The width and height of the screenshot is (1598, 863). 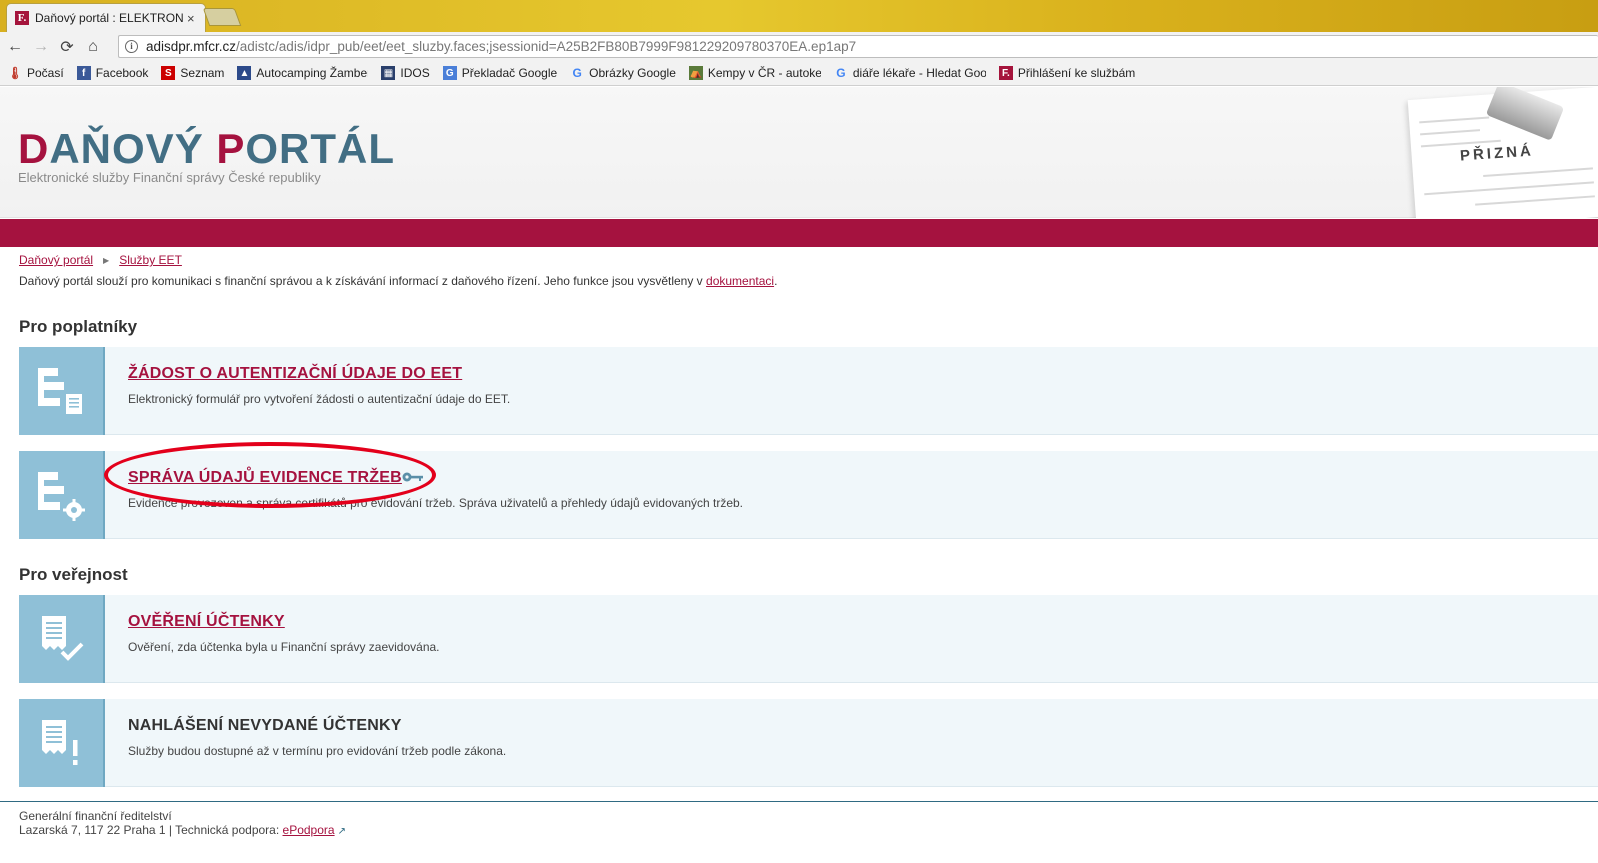 I want to click on bookmark-label: diáře lékaře - Hledat Googlem, so click(x=919, y=73).